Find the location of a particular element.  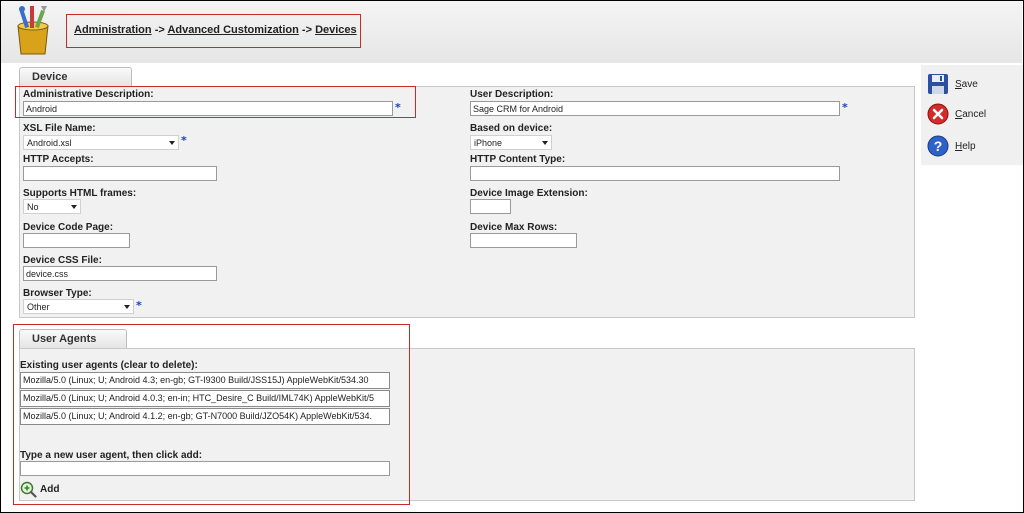

device-code-page-label: Device Code Page: is located at coordinates (68, 227).